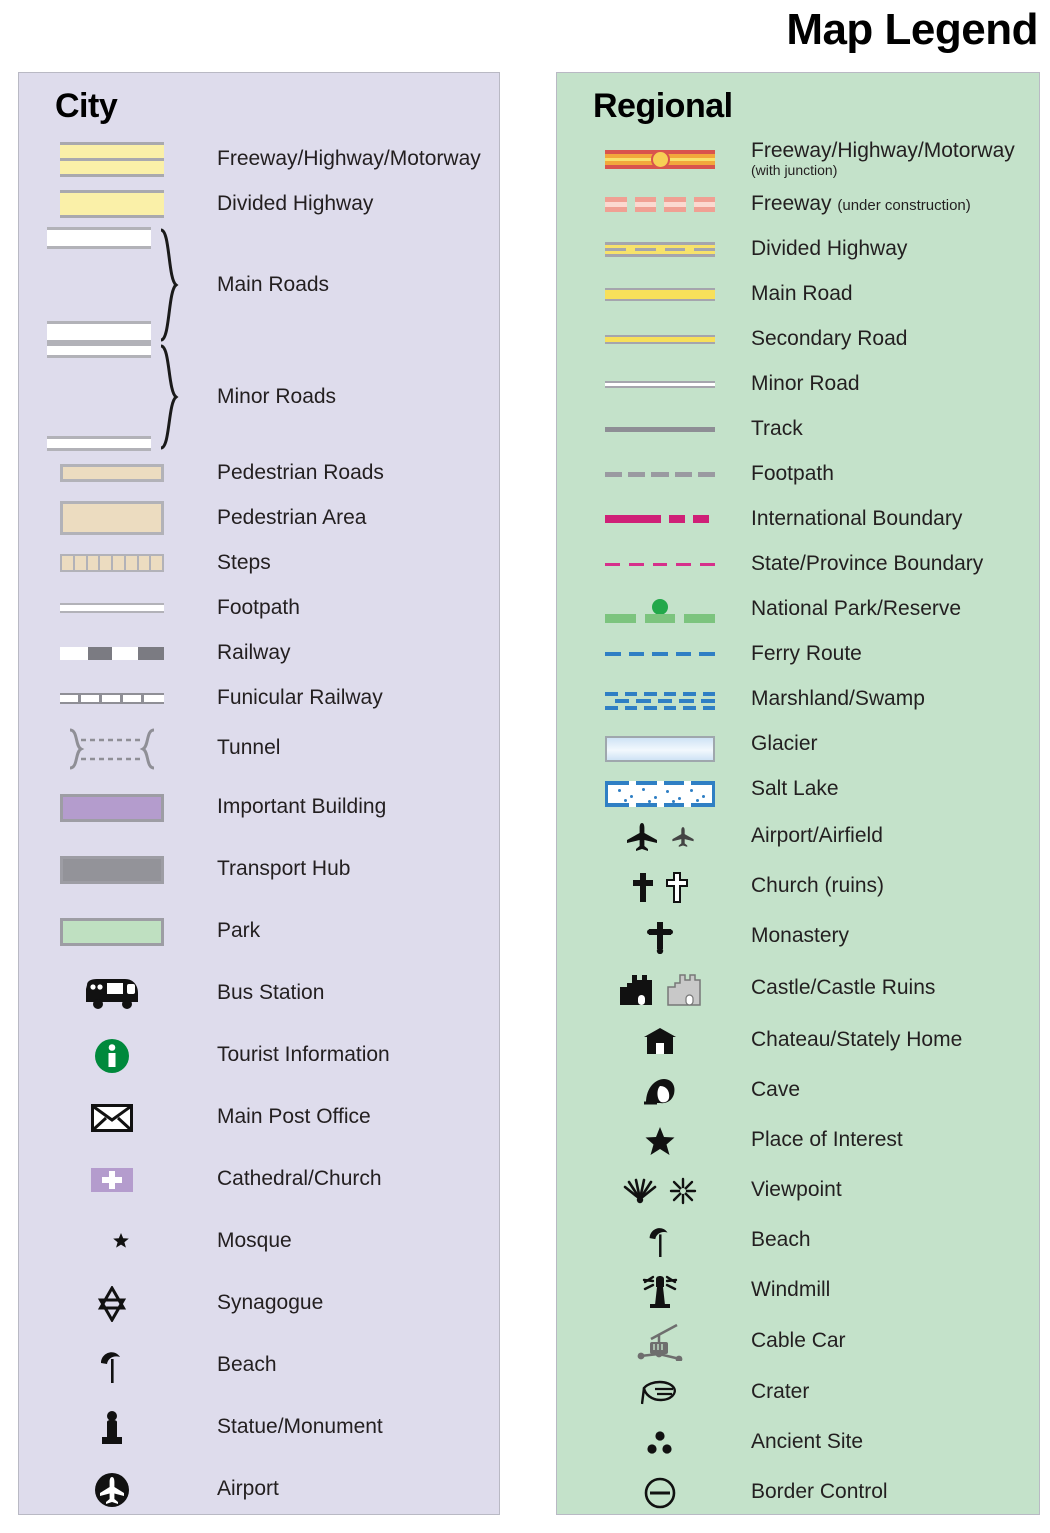  Describe the element at coordinates (284, 869) in the screenshot. I see `legend-label: Transport Hub` at that location.